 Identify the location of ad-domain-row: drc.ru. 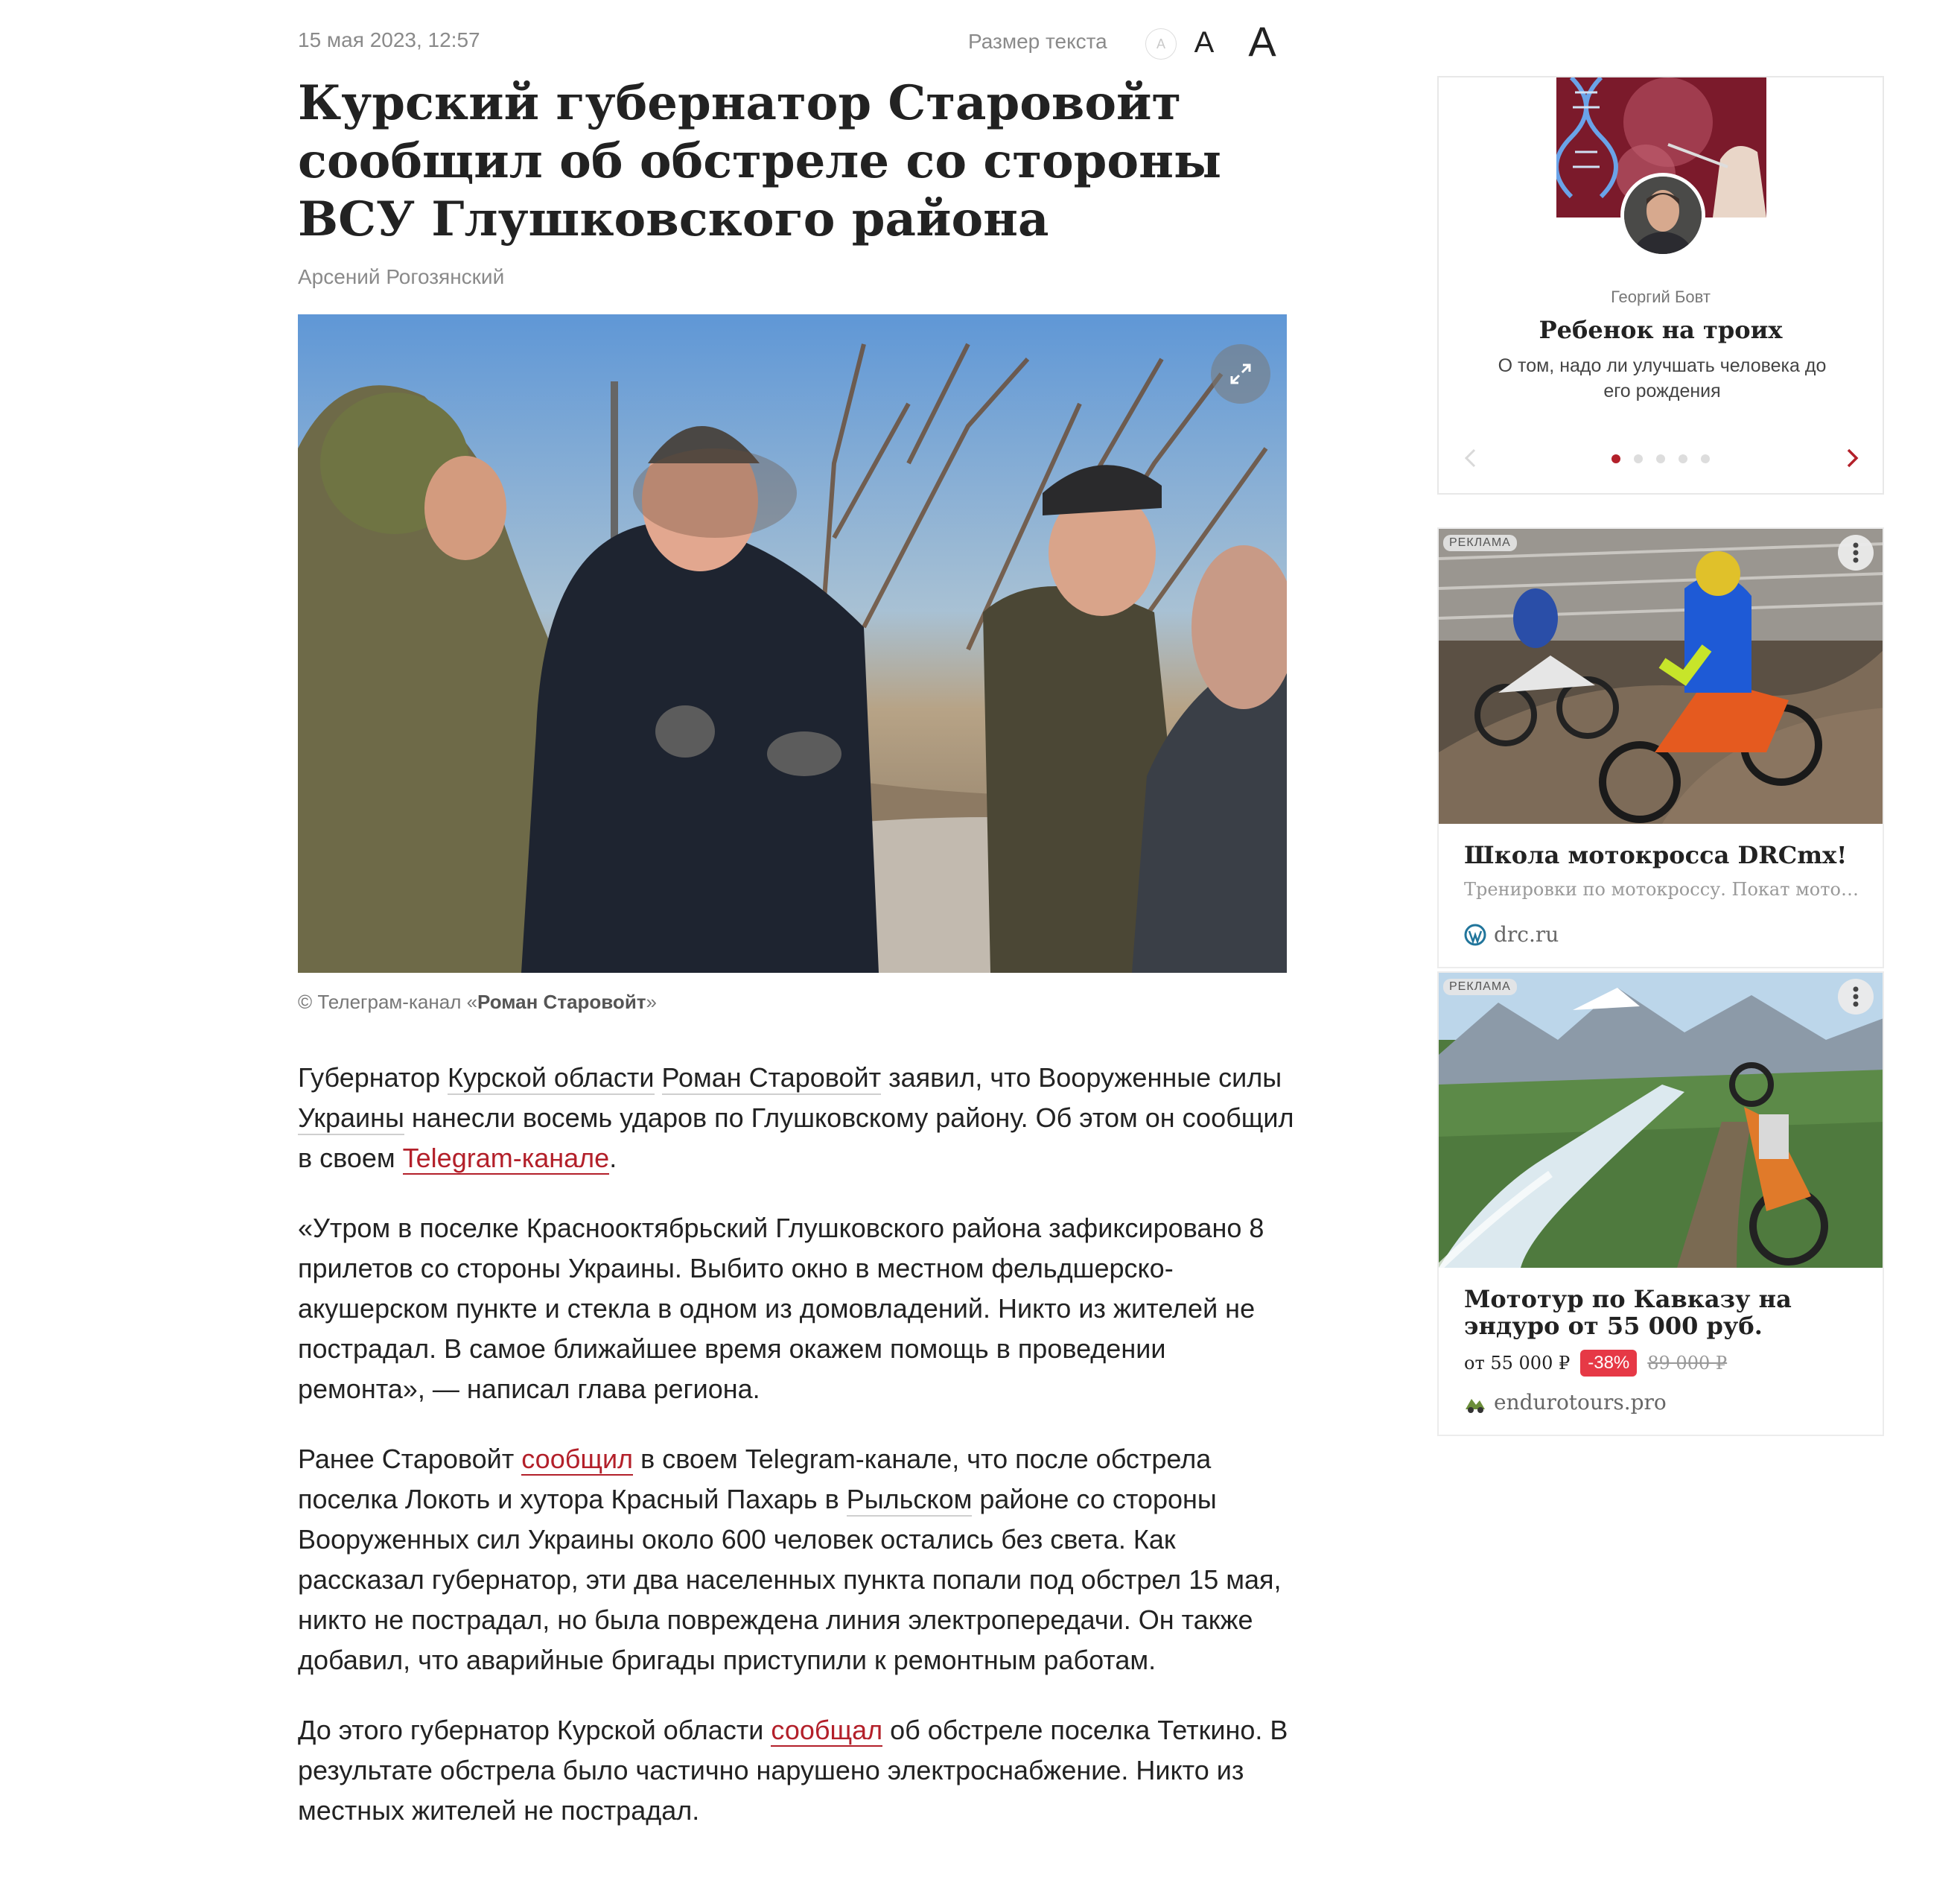
(1511, 934).